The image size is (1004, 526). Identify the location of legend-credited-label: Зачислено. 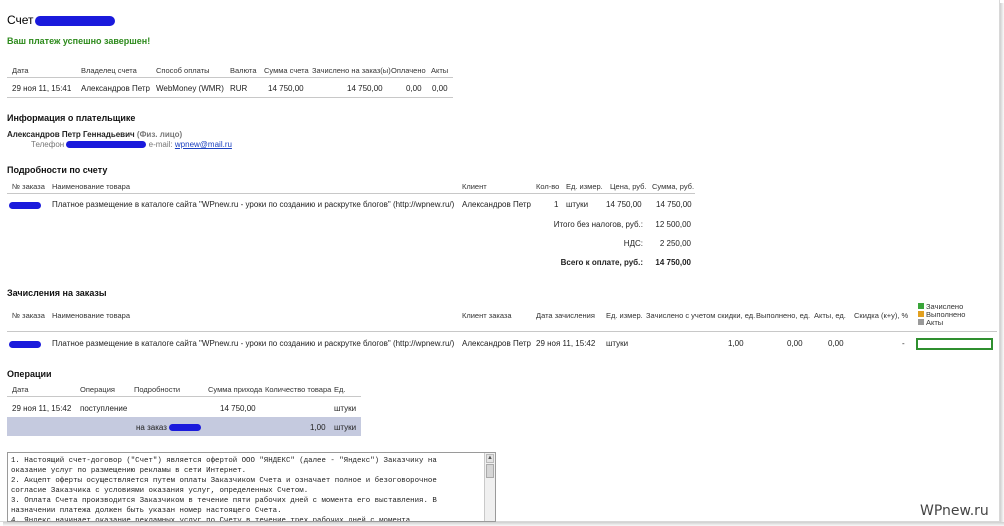
(945, 306).